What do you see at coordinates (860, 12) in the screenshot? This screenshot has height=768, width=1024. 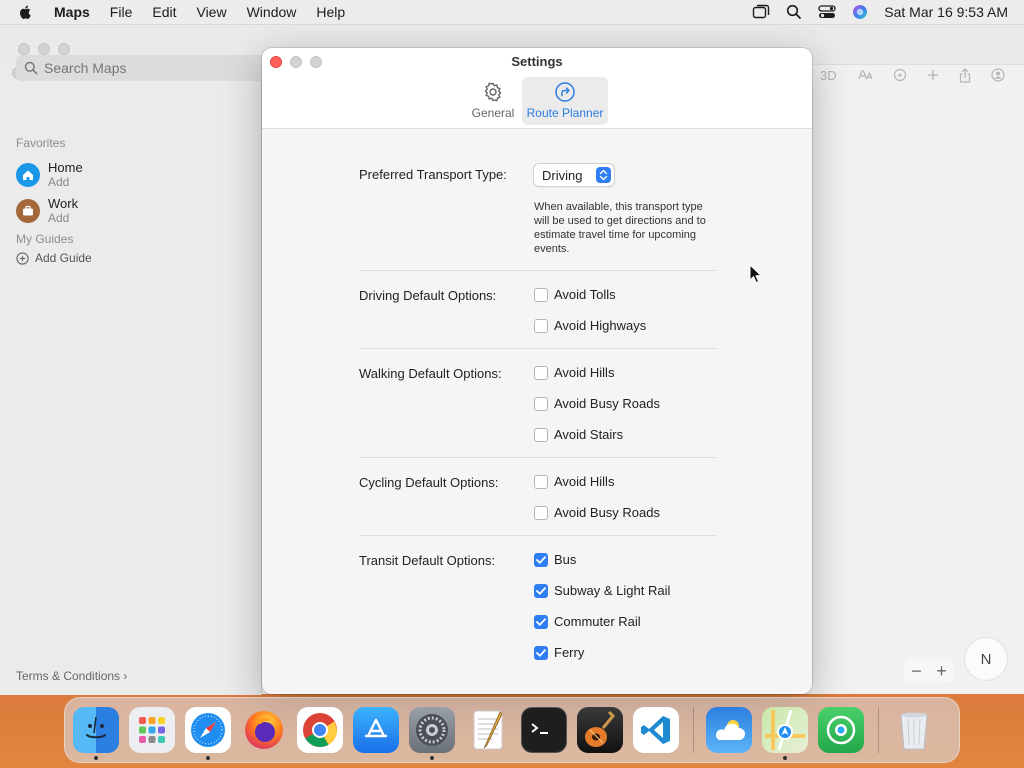 I see `siri-icon` at bounding box center [860, 12].